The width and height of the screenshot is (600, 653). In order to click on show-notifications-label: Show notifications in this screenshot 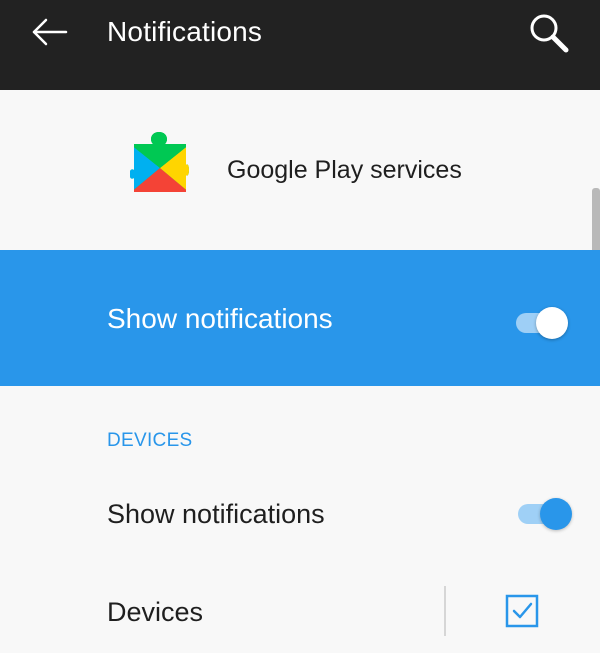, I will do `click(216, 514)`.